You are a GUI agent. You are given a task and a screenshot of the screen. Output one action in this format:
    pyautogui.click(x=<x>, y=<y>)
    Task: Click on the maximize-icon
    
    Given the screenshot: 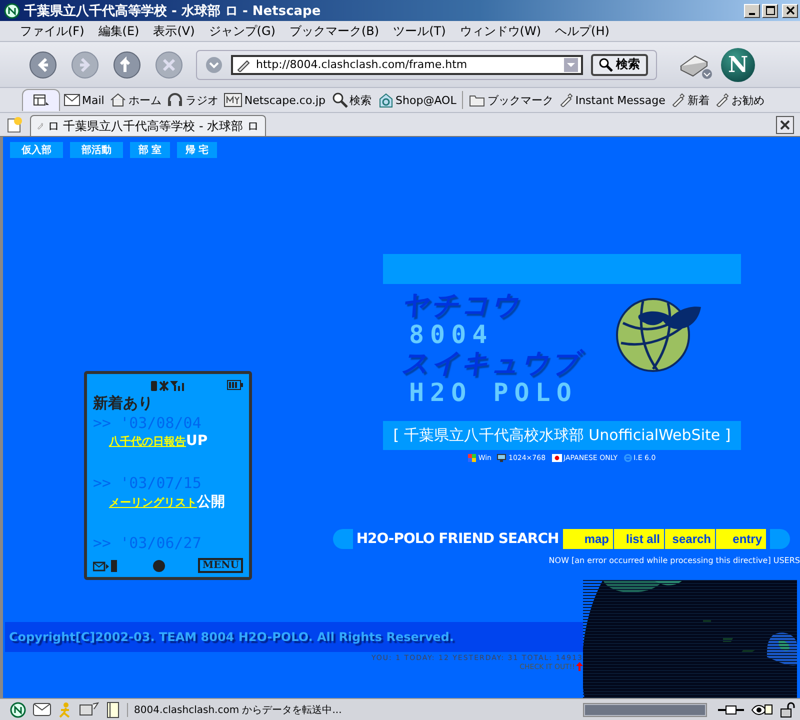 What is the action you would take?
    pyautogui.click(x=770, y=10)
    